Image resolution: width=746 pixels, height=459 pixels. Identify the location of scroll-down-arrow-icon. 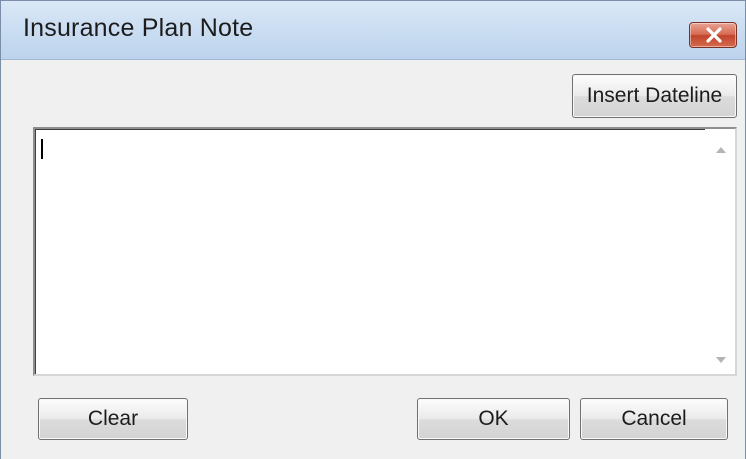
(721, 360).